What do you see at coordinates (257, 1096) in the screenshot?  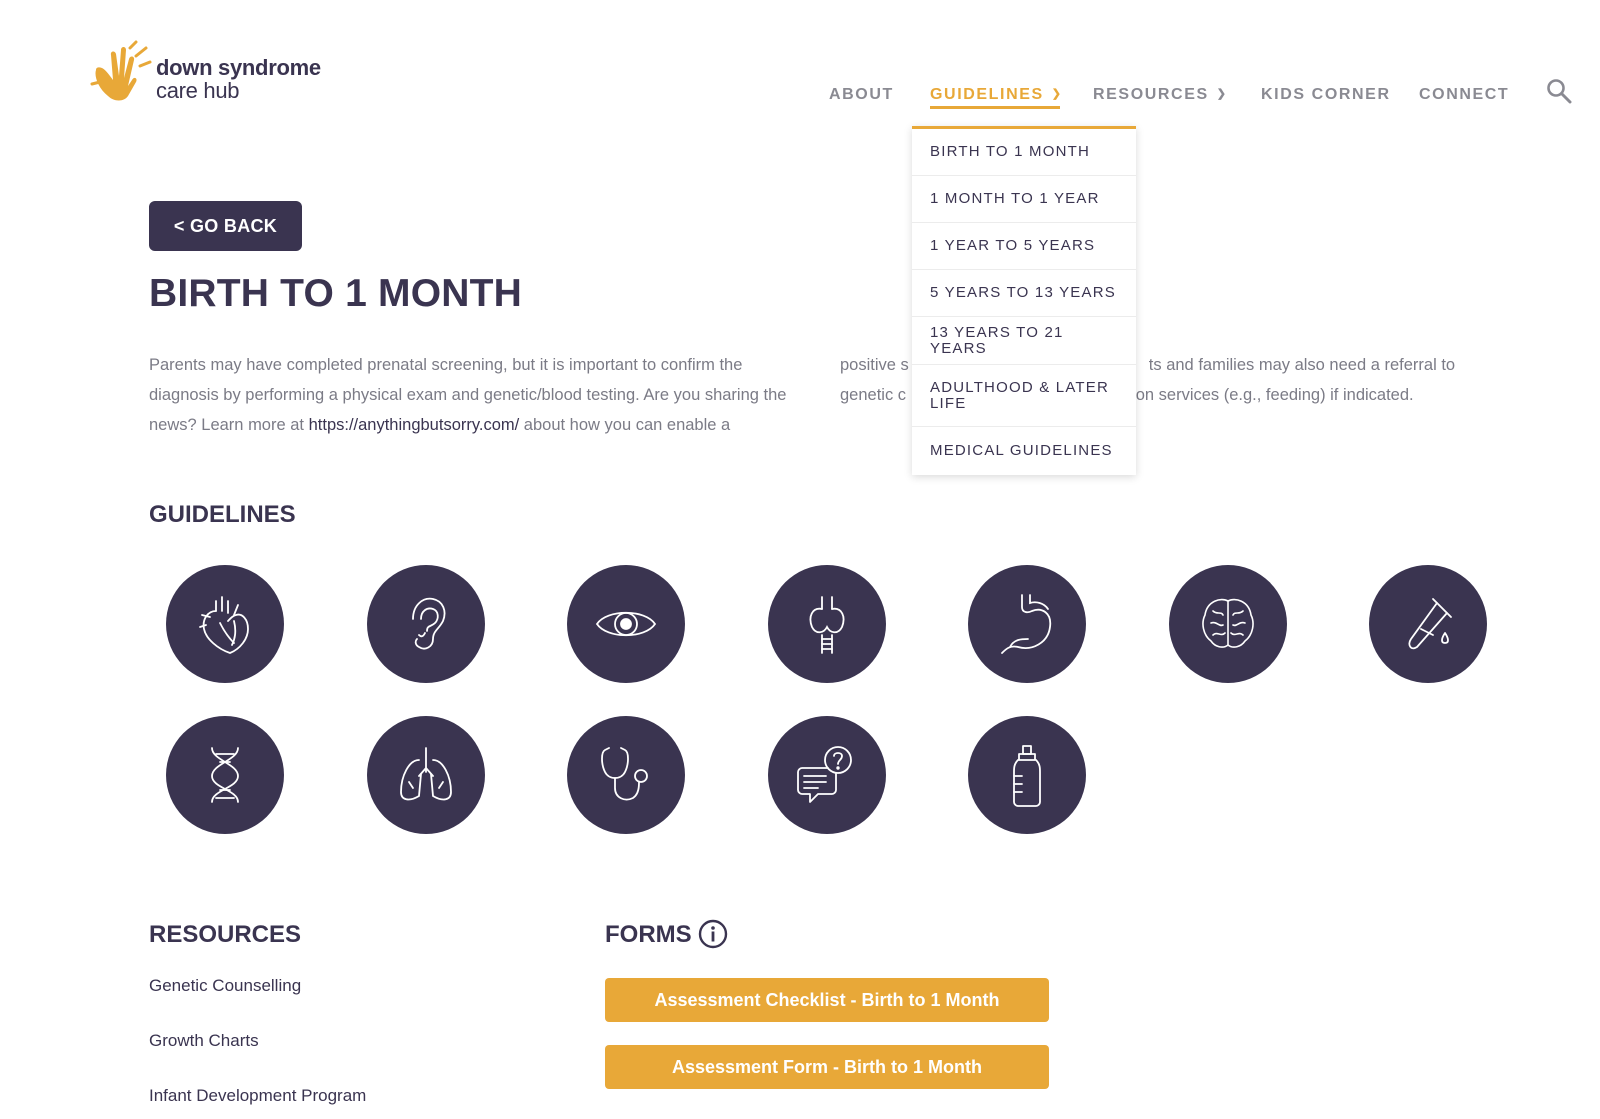 I see `resource-infant-development: Infant Development Program` at bounding box center [257, 1096].